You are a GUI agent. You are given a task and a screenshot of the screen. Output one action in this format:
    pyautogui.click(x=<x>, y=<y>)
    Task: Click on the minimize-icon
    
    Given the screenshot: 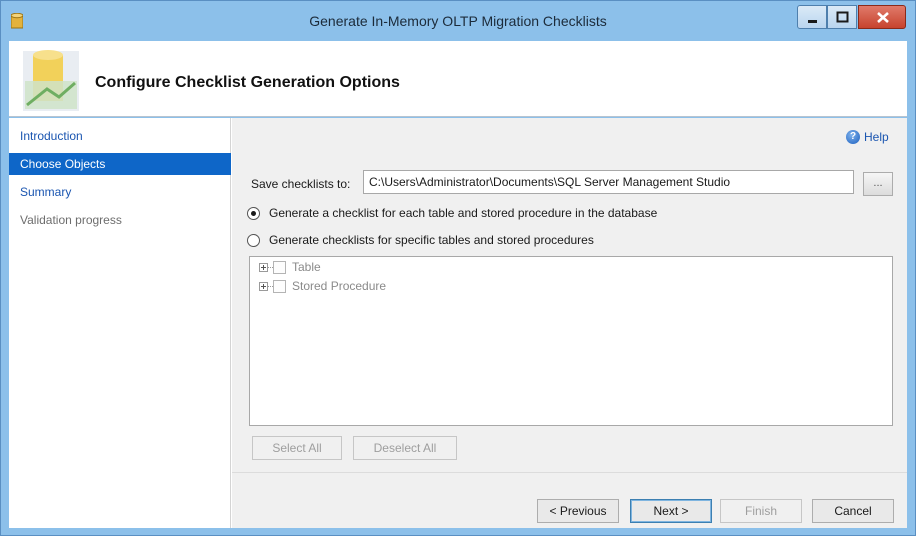 What is the action you would take?
    pyautogui.click(x=812, y=21)
    